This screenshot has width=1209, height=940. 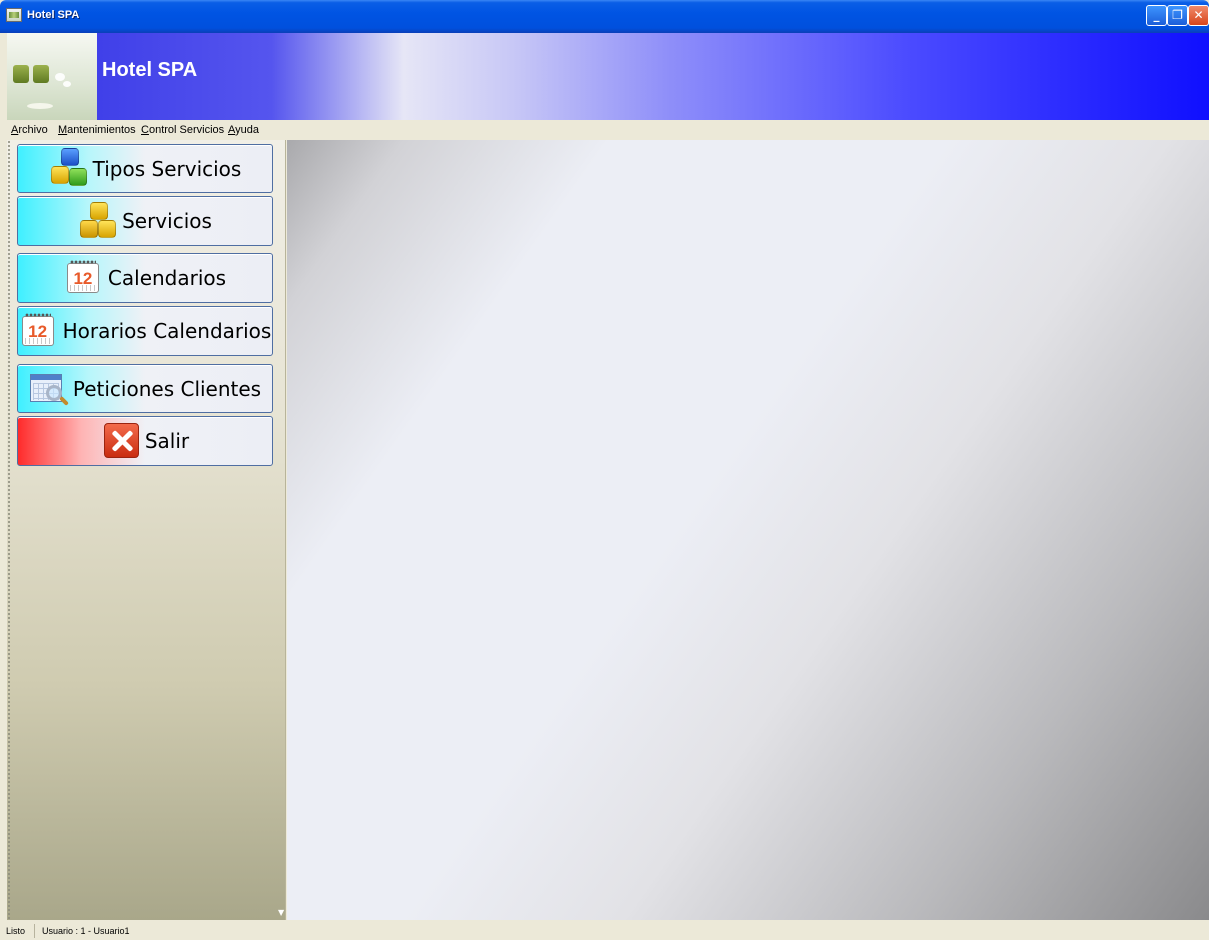 What do you see at coordinates (167, 168) in the screenshot?
I see `tipos-servicios-label: Tipos Servicios` at bounding box center [167, 168].